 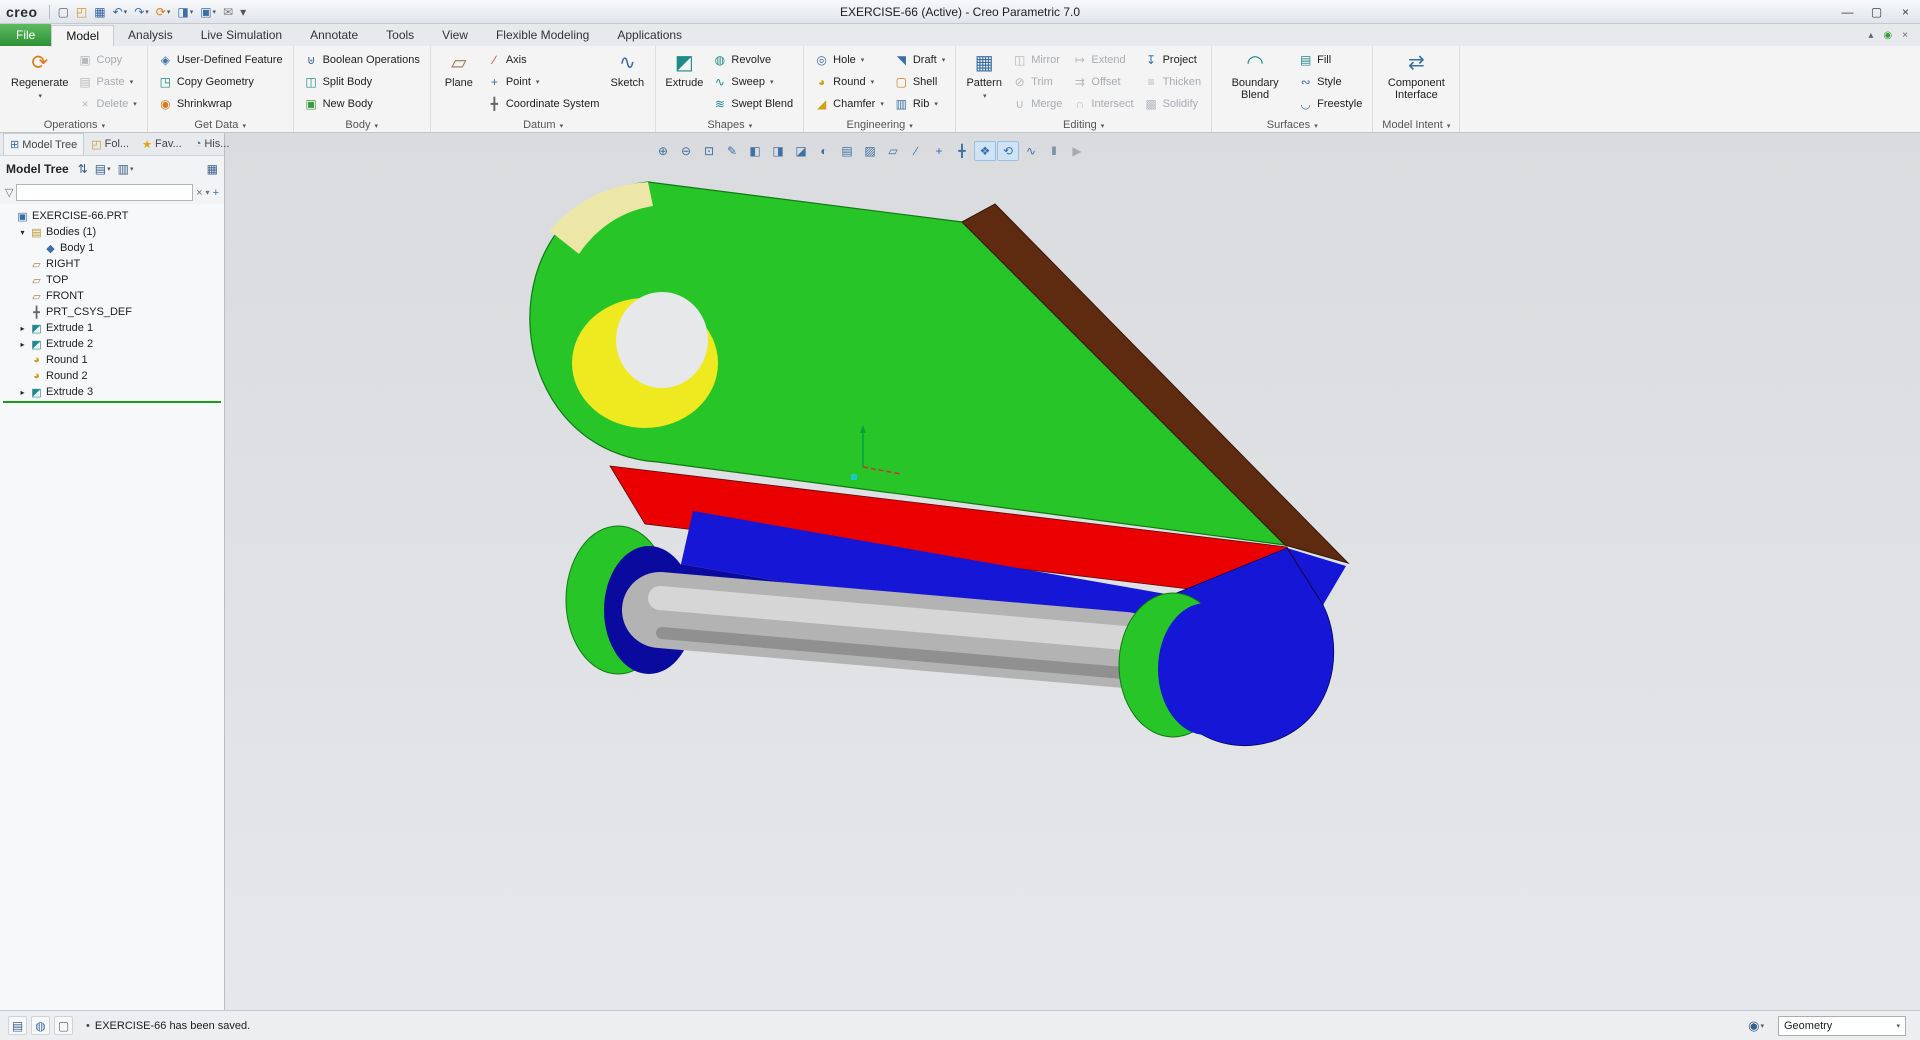 I want to click on ribbon-button-boundary-blend: ◠ Boundary Blend, so click(x=1255, y=75).